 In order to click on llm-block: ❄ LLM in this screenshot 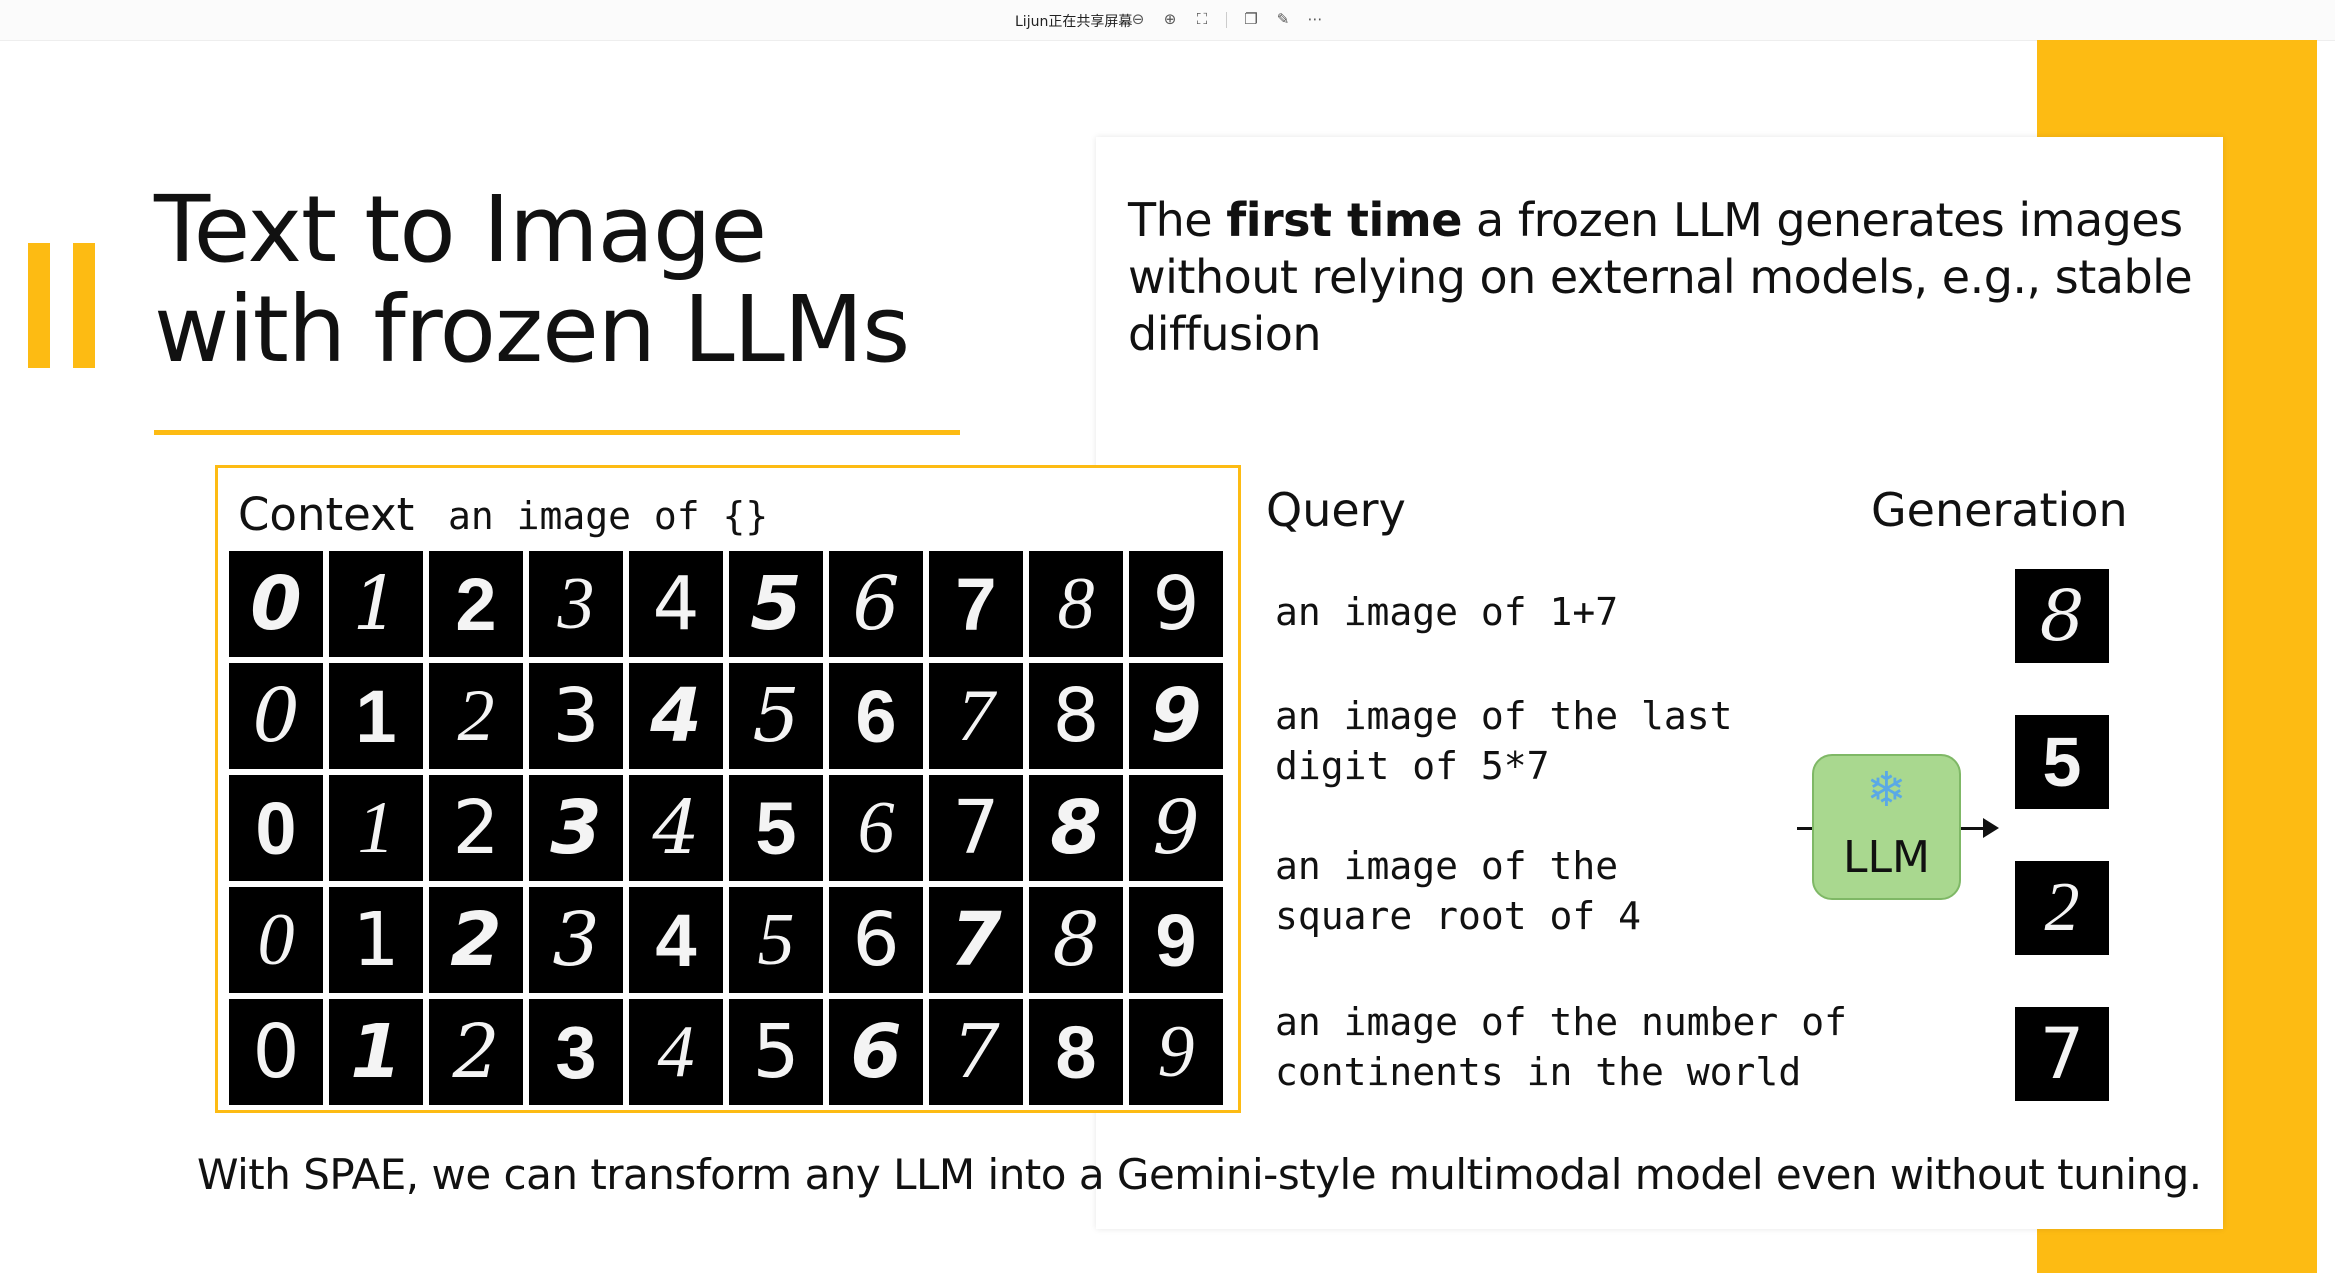, I will do `click(1886, 827)`.